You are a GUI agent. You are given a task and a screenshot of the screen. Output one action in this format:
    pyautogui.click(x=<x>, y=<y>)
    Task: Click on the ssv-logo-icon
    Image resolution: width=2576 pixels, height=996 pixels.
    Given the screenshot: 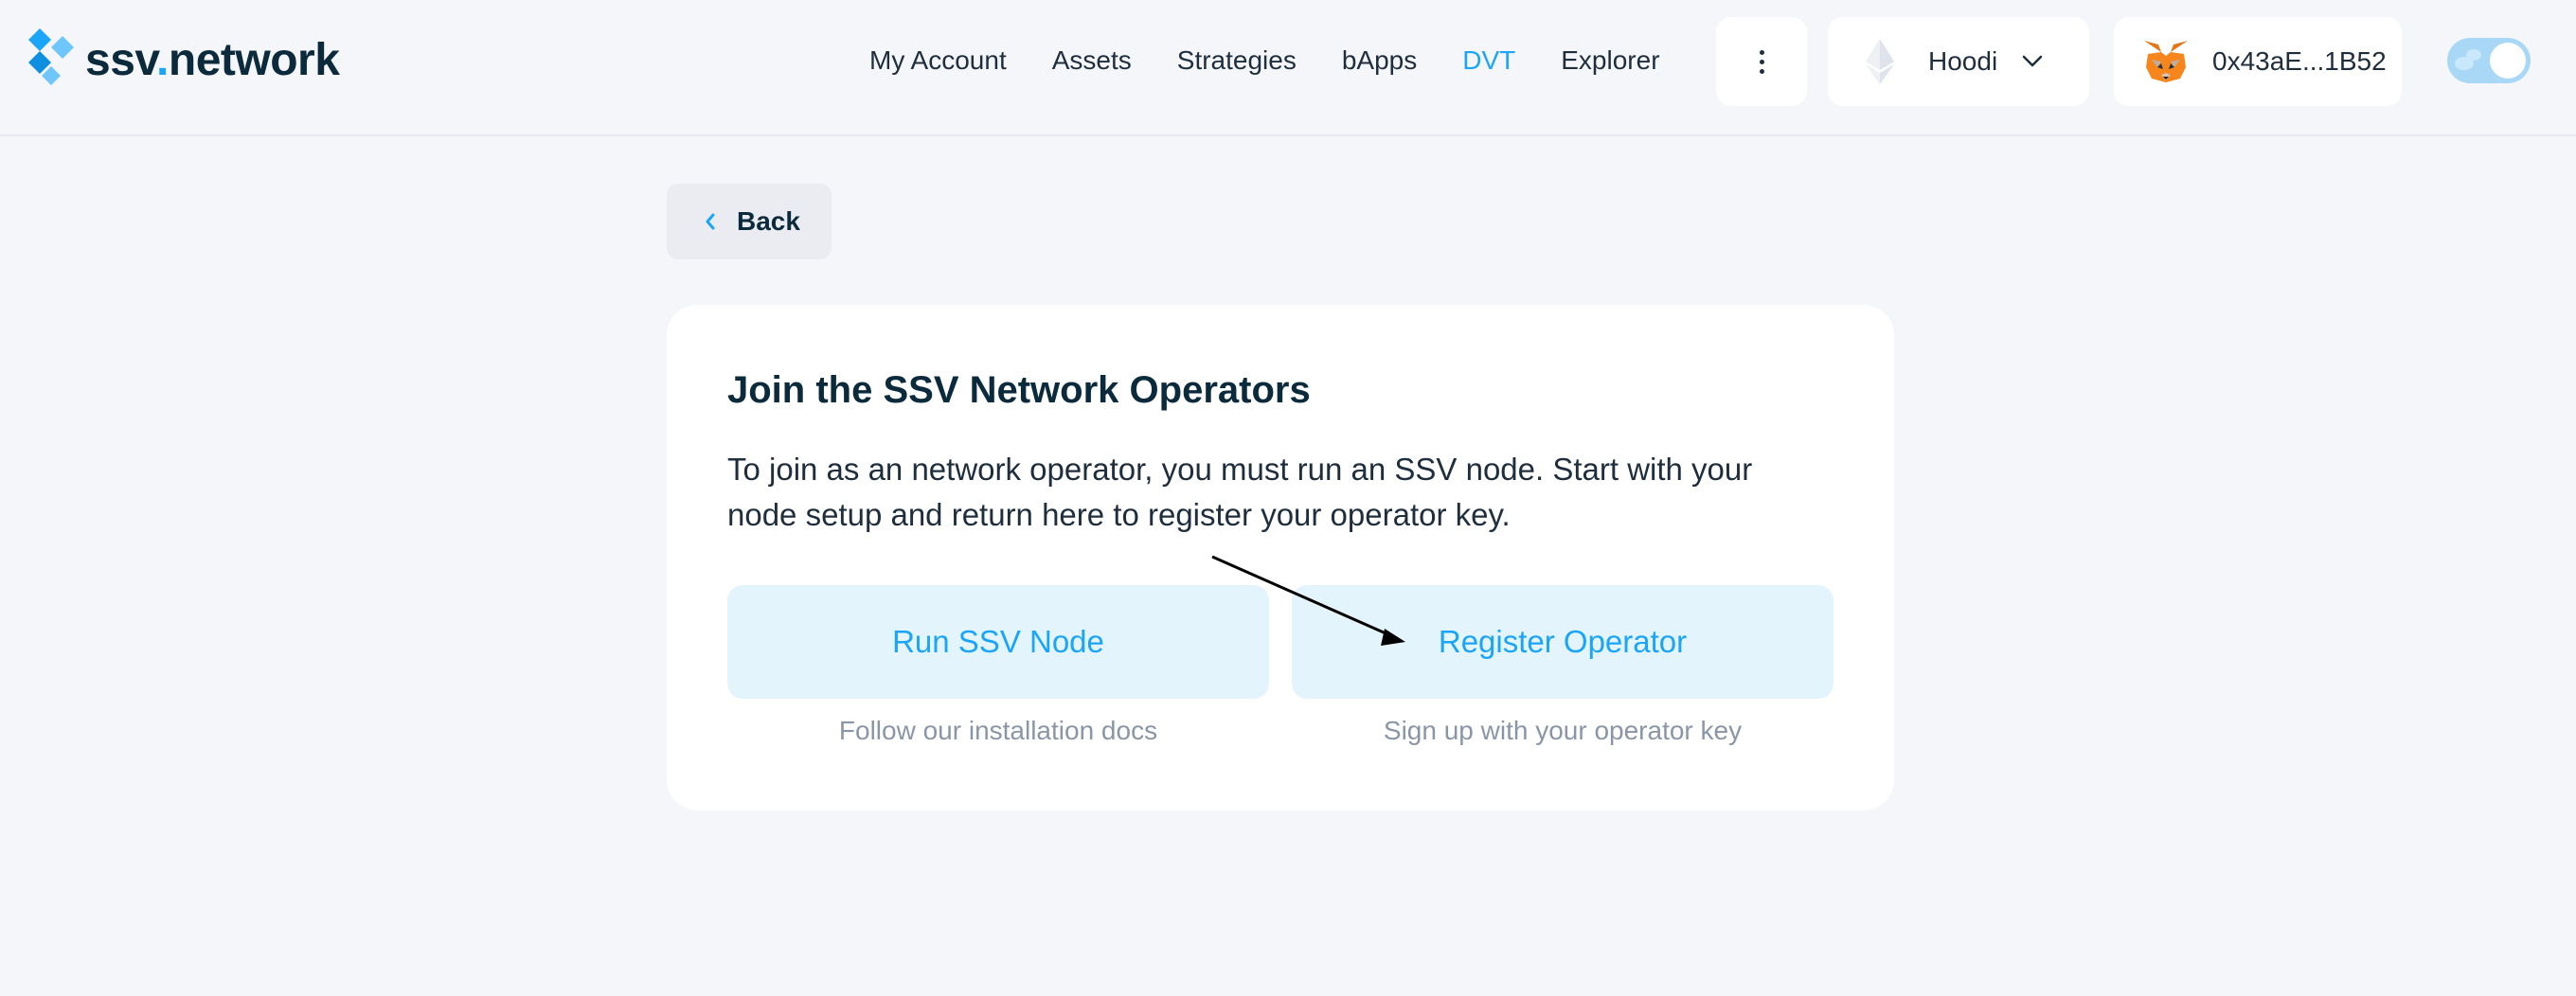 What is the action you would take?
    pyautogui.click(x=51, y=56)
    